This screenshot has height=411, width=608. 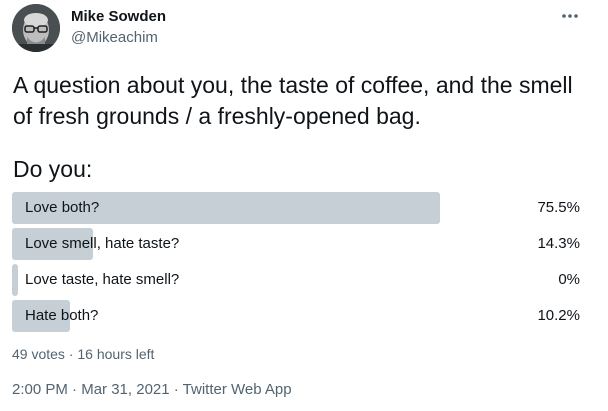 What do you see at coordinates (116, 354) in the screenshot?
I see `poll-time-left: 16 hours left` at bounding box center [116, 354].